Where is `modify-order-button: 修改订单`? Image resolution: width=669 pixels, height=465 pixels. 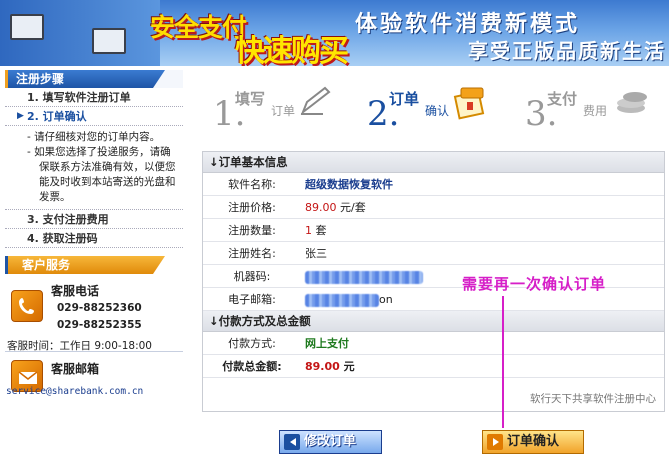 modify-order-button: 修改订单 is located at coordinates (330, 442).